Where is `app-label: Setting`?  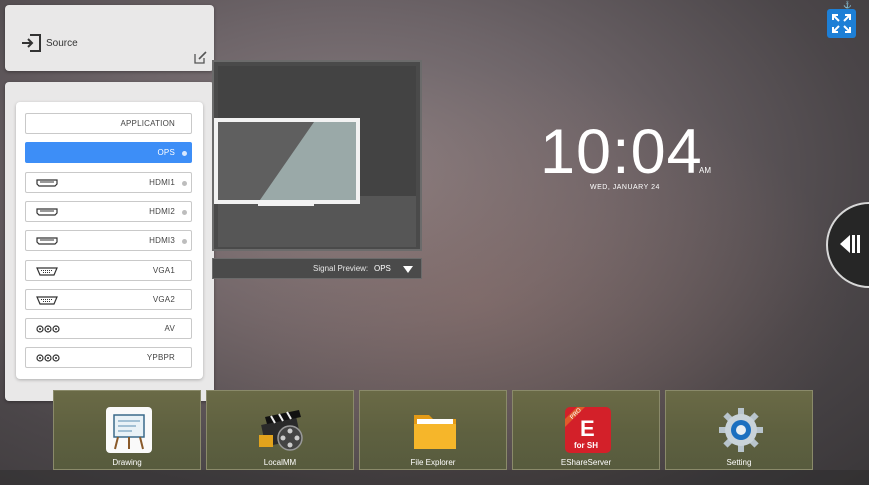 app-label: Setting is located at coordinates (739, 462).